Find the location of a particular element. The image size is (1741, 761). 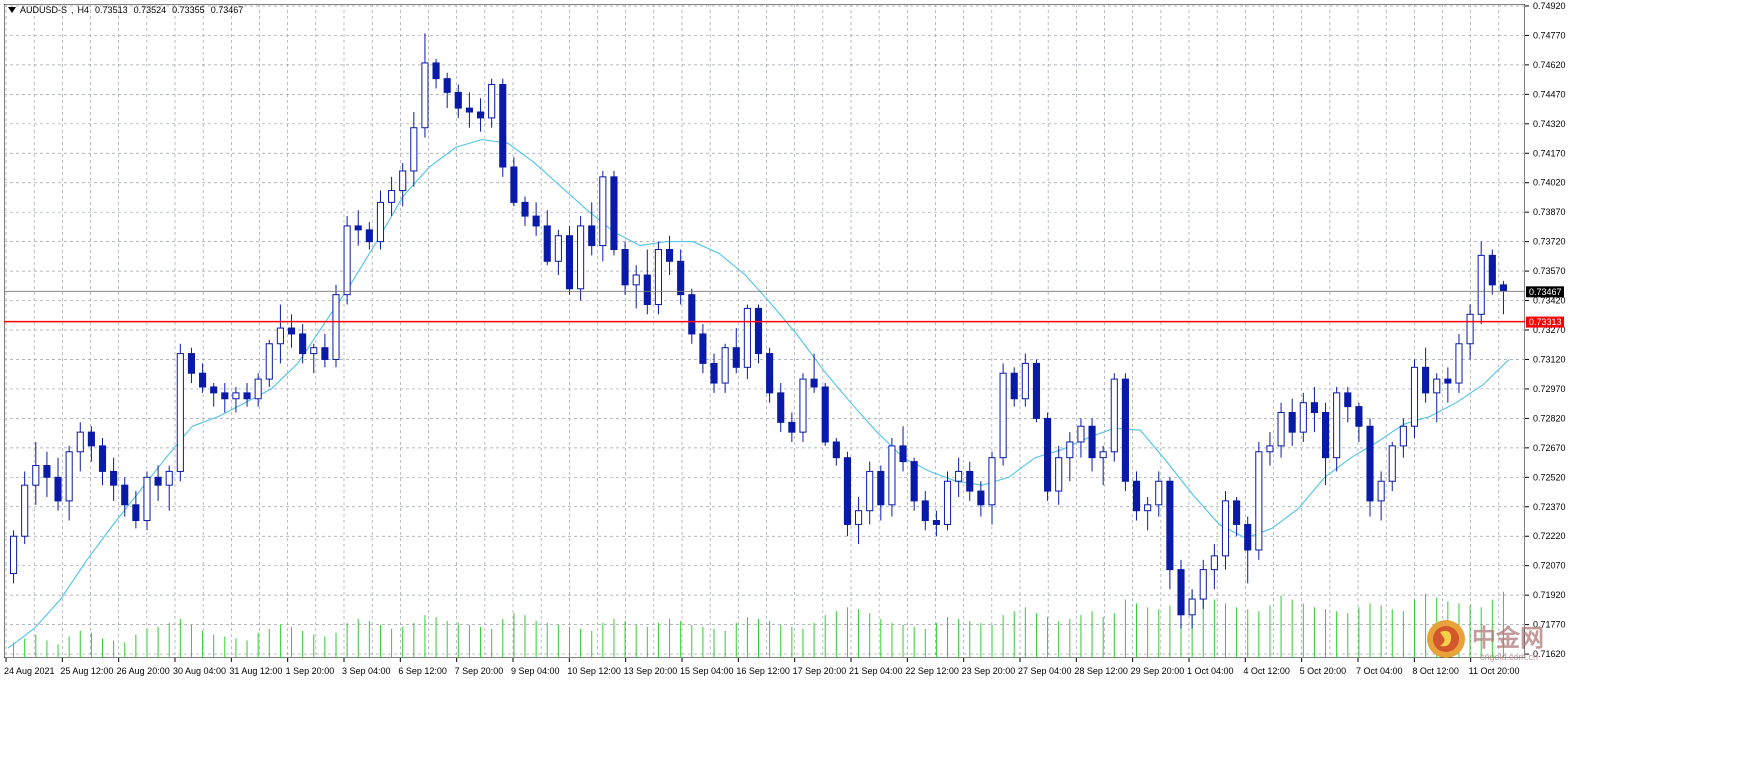

price-tick-label: 0.72970 is located at coordinates (1549, 389).